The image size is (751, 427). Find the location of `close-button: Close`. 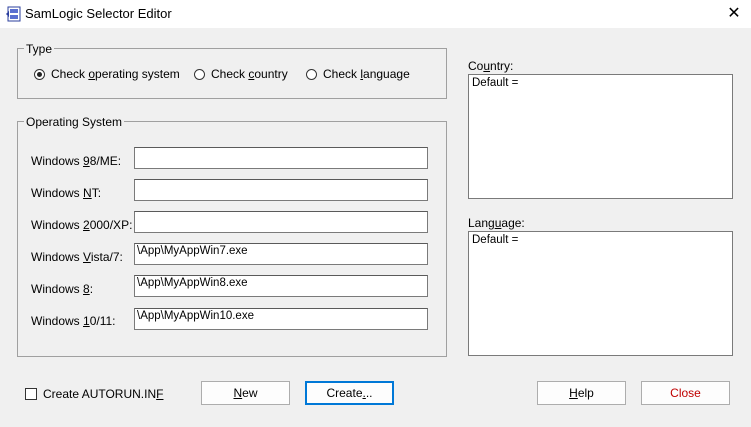

close-button: Close is located at coordinates (685, 393).